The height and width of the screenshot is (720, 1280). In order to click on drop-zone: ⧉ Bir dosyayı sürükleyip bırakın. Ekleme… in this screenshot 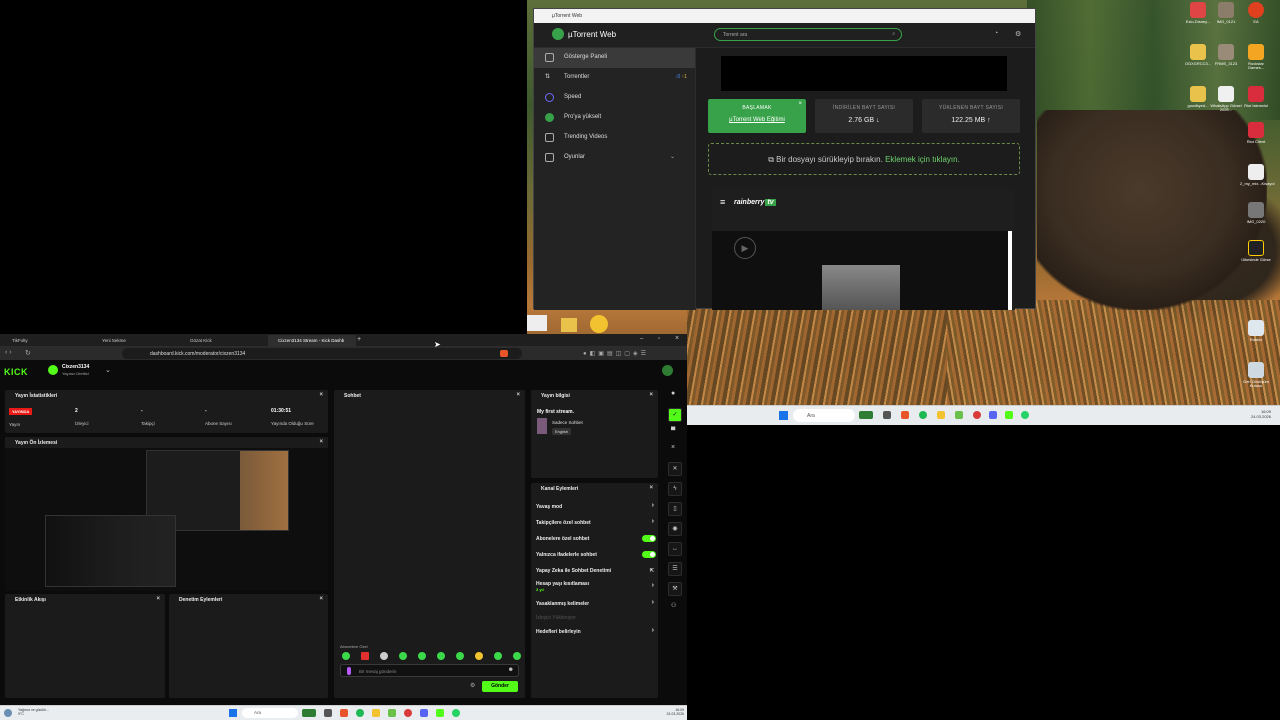, I will do `click(864, 159)`.